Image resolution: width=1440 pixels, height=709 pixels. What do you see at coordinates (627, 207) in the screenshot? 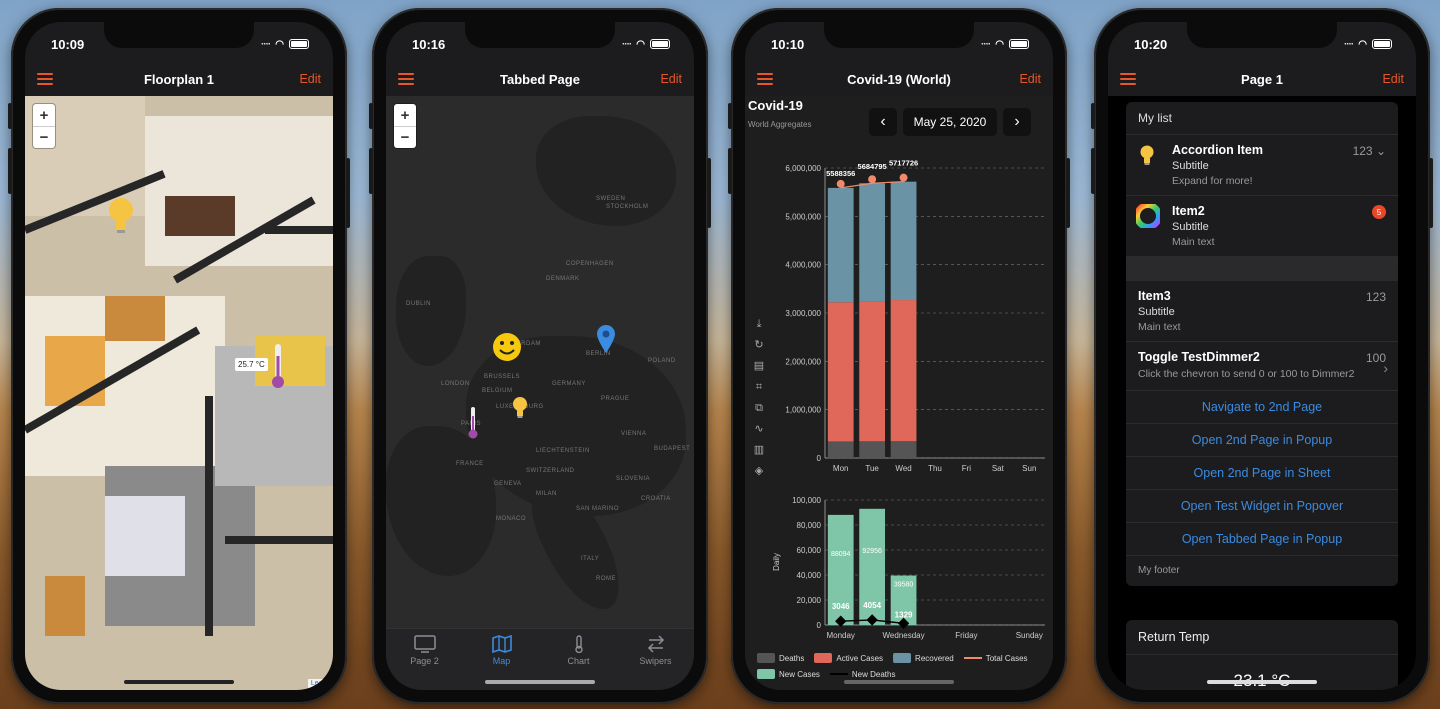
I see `map-label: STOCKHOLM` at bounding box center [627, 207].